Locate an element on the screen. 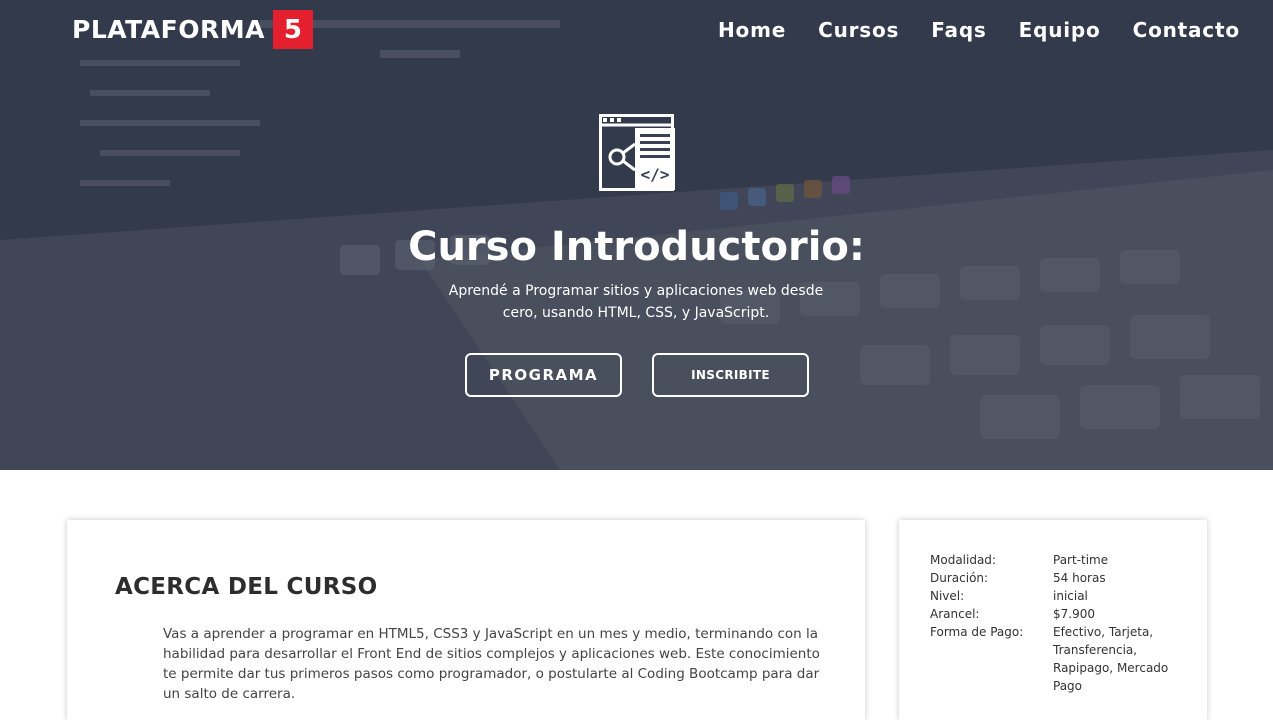 This screenshot has height=720, width=1273. code-window-icon: </> is located at coordinates (637, 152).